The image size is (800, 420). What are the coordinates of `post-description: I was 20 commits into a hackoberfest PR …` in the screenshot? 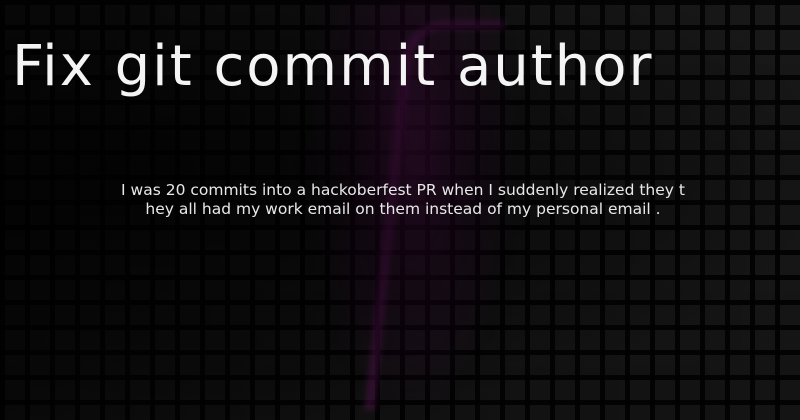 It's located at (403, 199).